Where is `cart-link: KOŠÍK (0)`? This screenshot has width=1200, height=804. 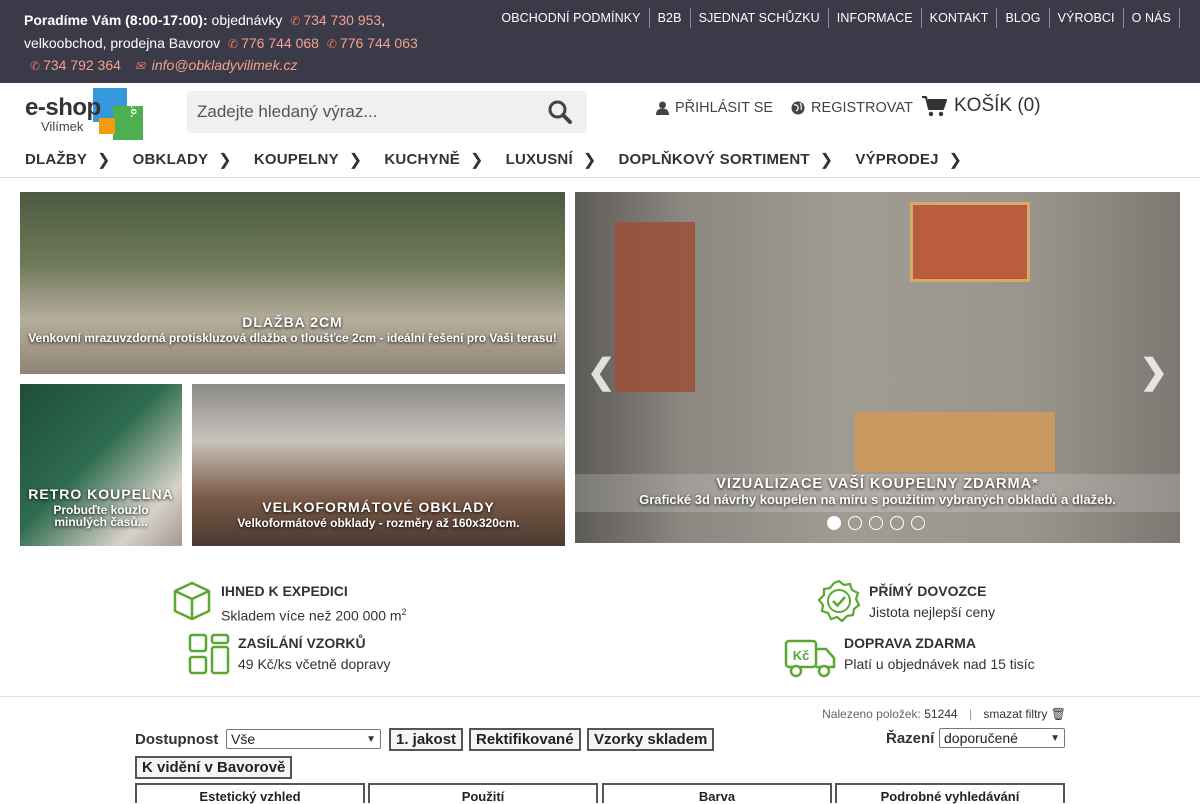 cart-link: KOŠÍK (0) is located at coordinates (981, 106).